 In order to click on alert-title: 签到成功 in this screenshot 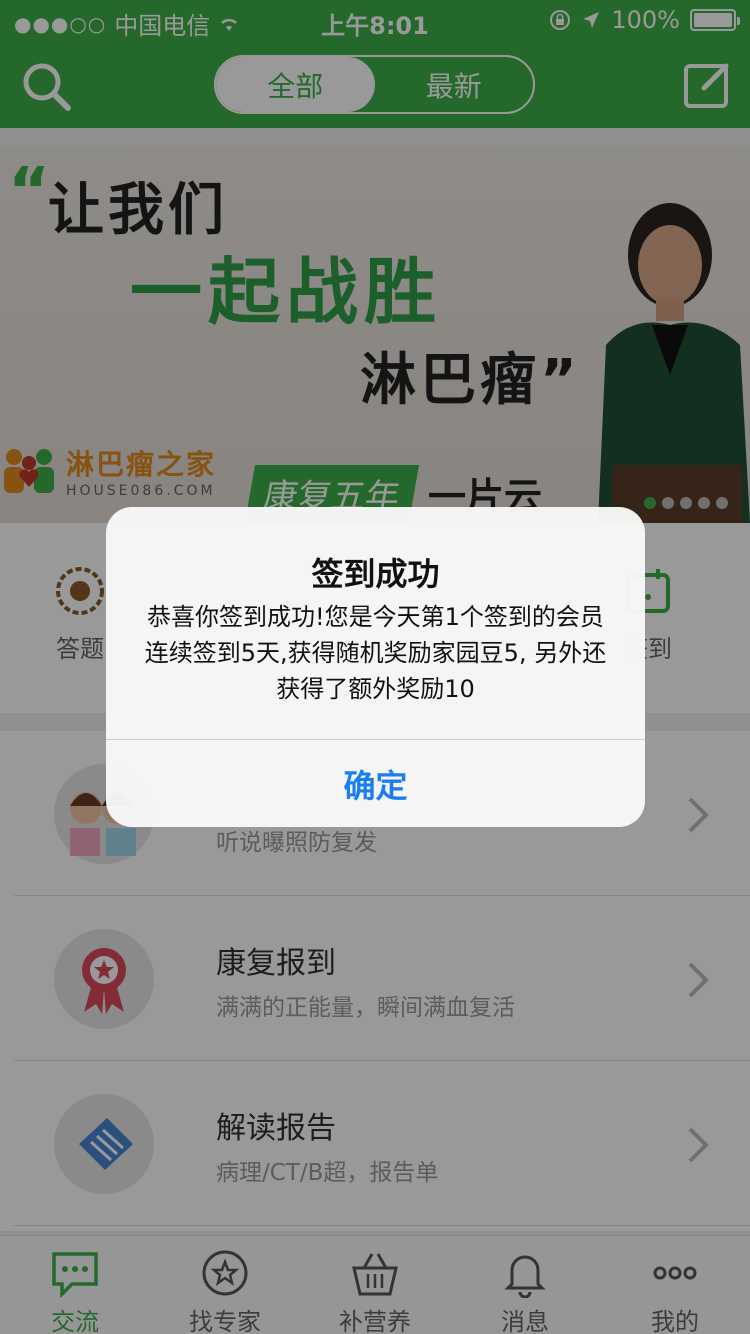, I will do `click(375, 574)`.